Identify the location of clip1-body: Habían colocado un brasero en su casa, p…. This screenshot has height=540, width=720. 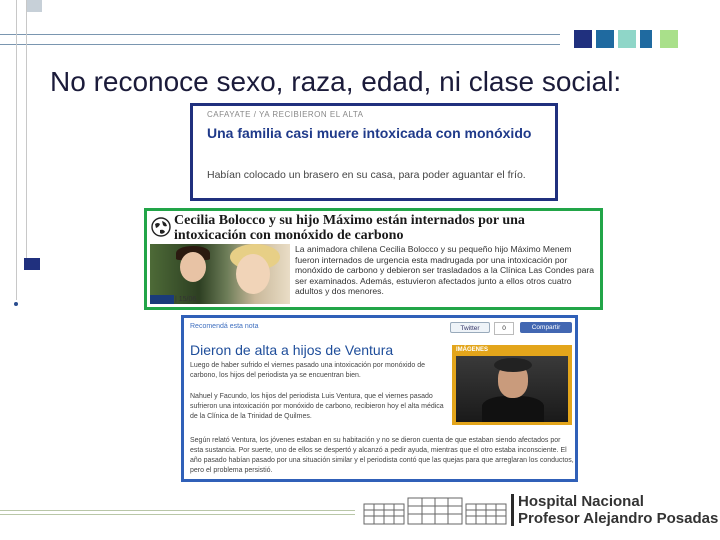
(366, 175).